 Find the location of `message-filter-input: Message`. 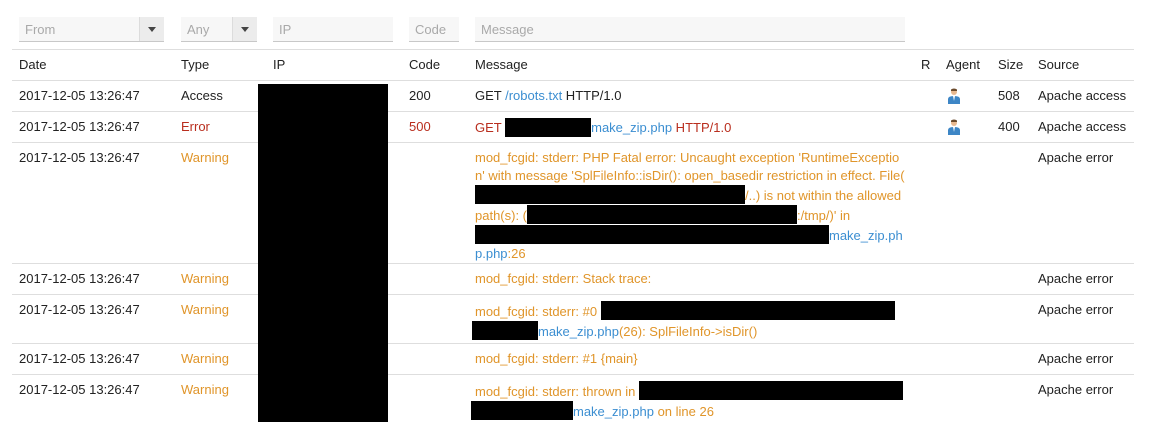

message-filter-input: Message is located at coordinates (690, 29).